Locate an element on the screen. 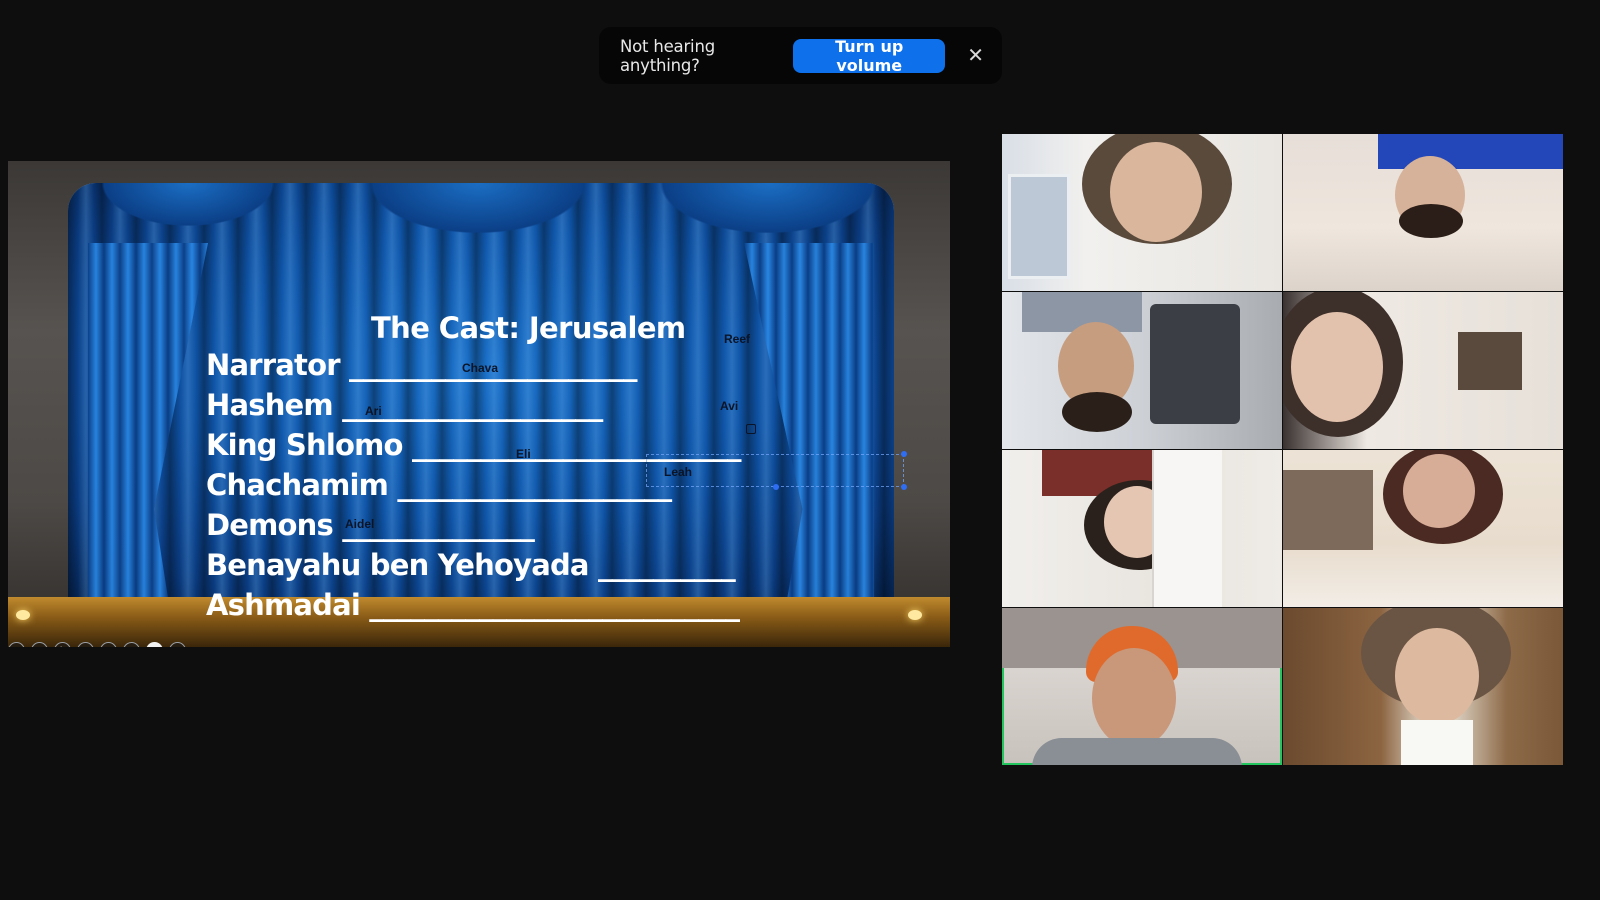  participant-video-active is located at coordinates (1142, 686).